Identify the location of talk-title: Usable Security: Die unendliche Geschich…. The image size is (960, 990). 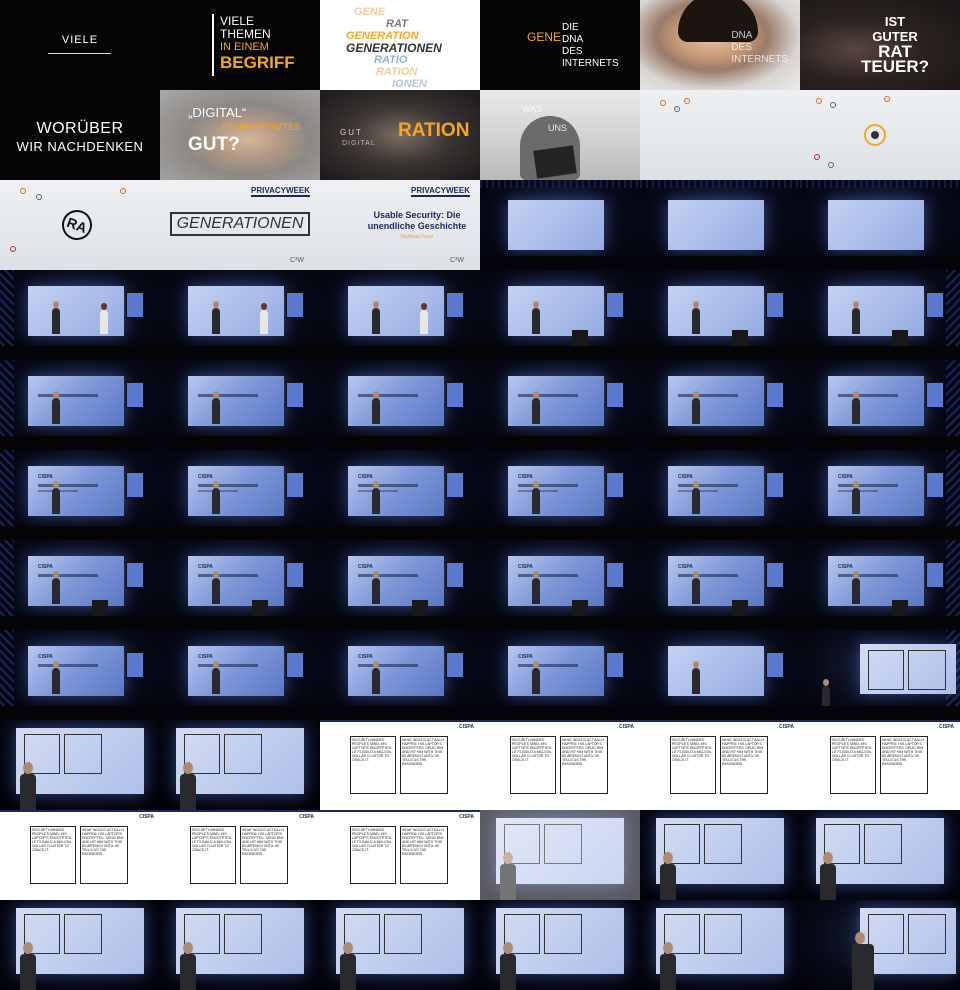
(417, 220).